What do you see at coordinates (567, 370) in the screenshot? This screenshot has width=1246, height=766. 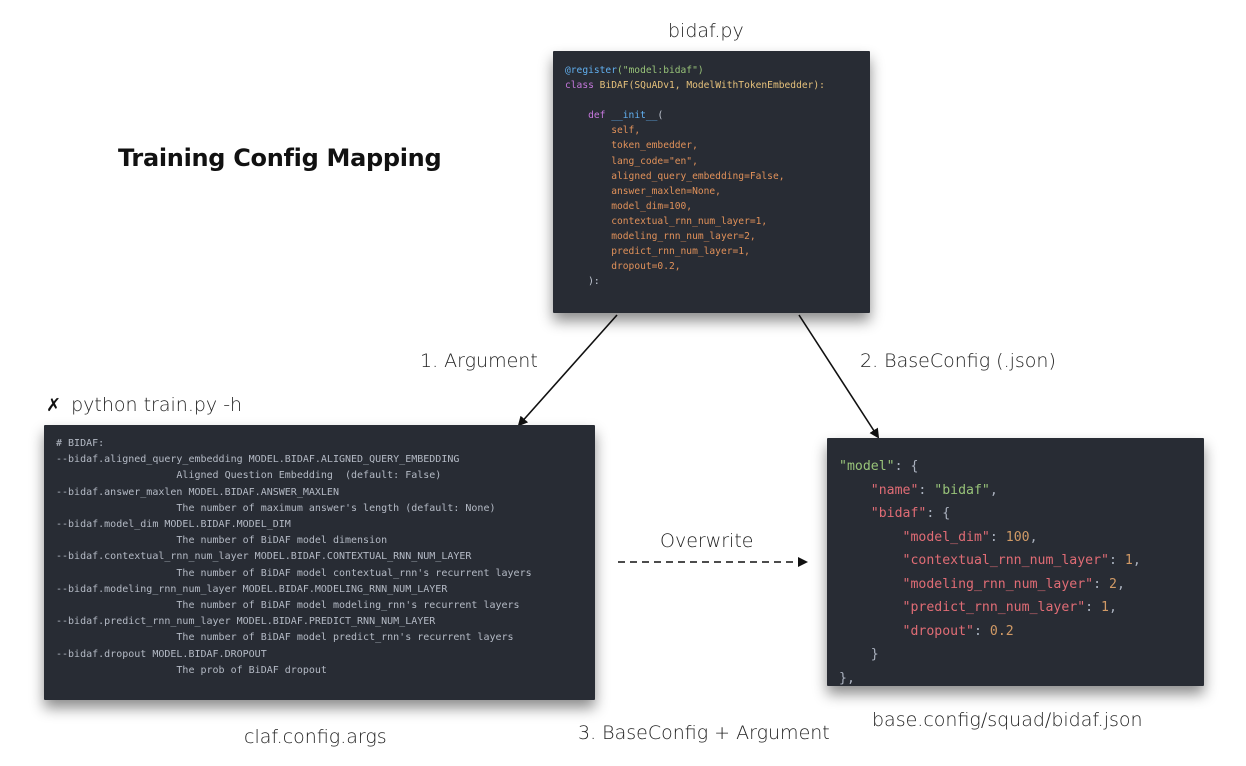 I see `argument-arrow` at bounding box center [567, 370].